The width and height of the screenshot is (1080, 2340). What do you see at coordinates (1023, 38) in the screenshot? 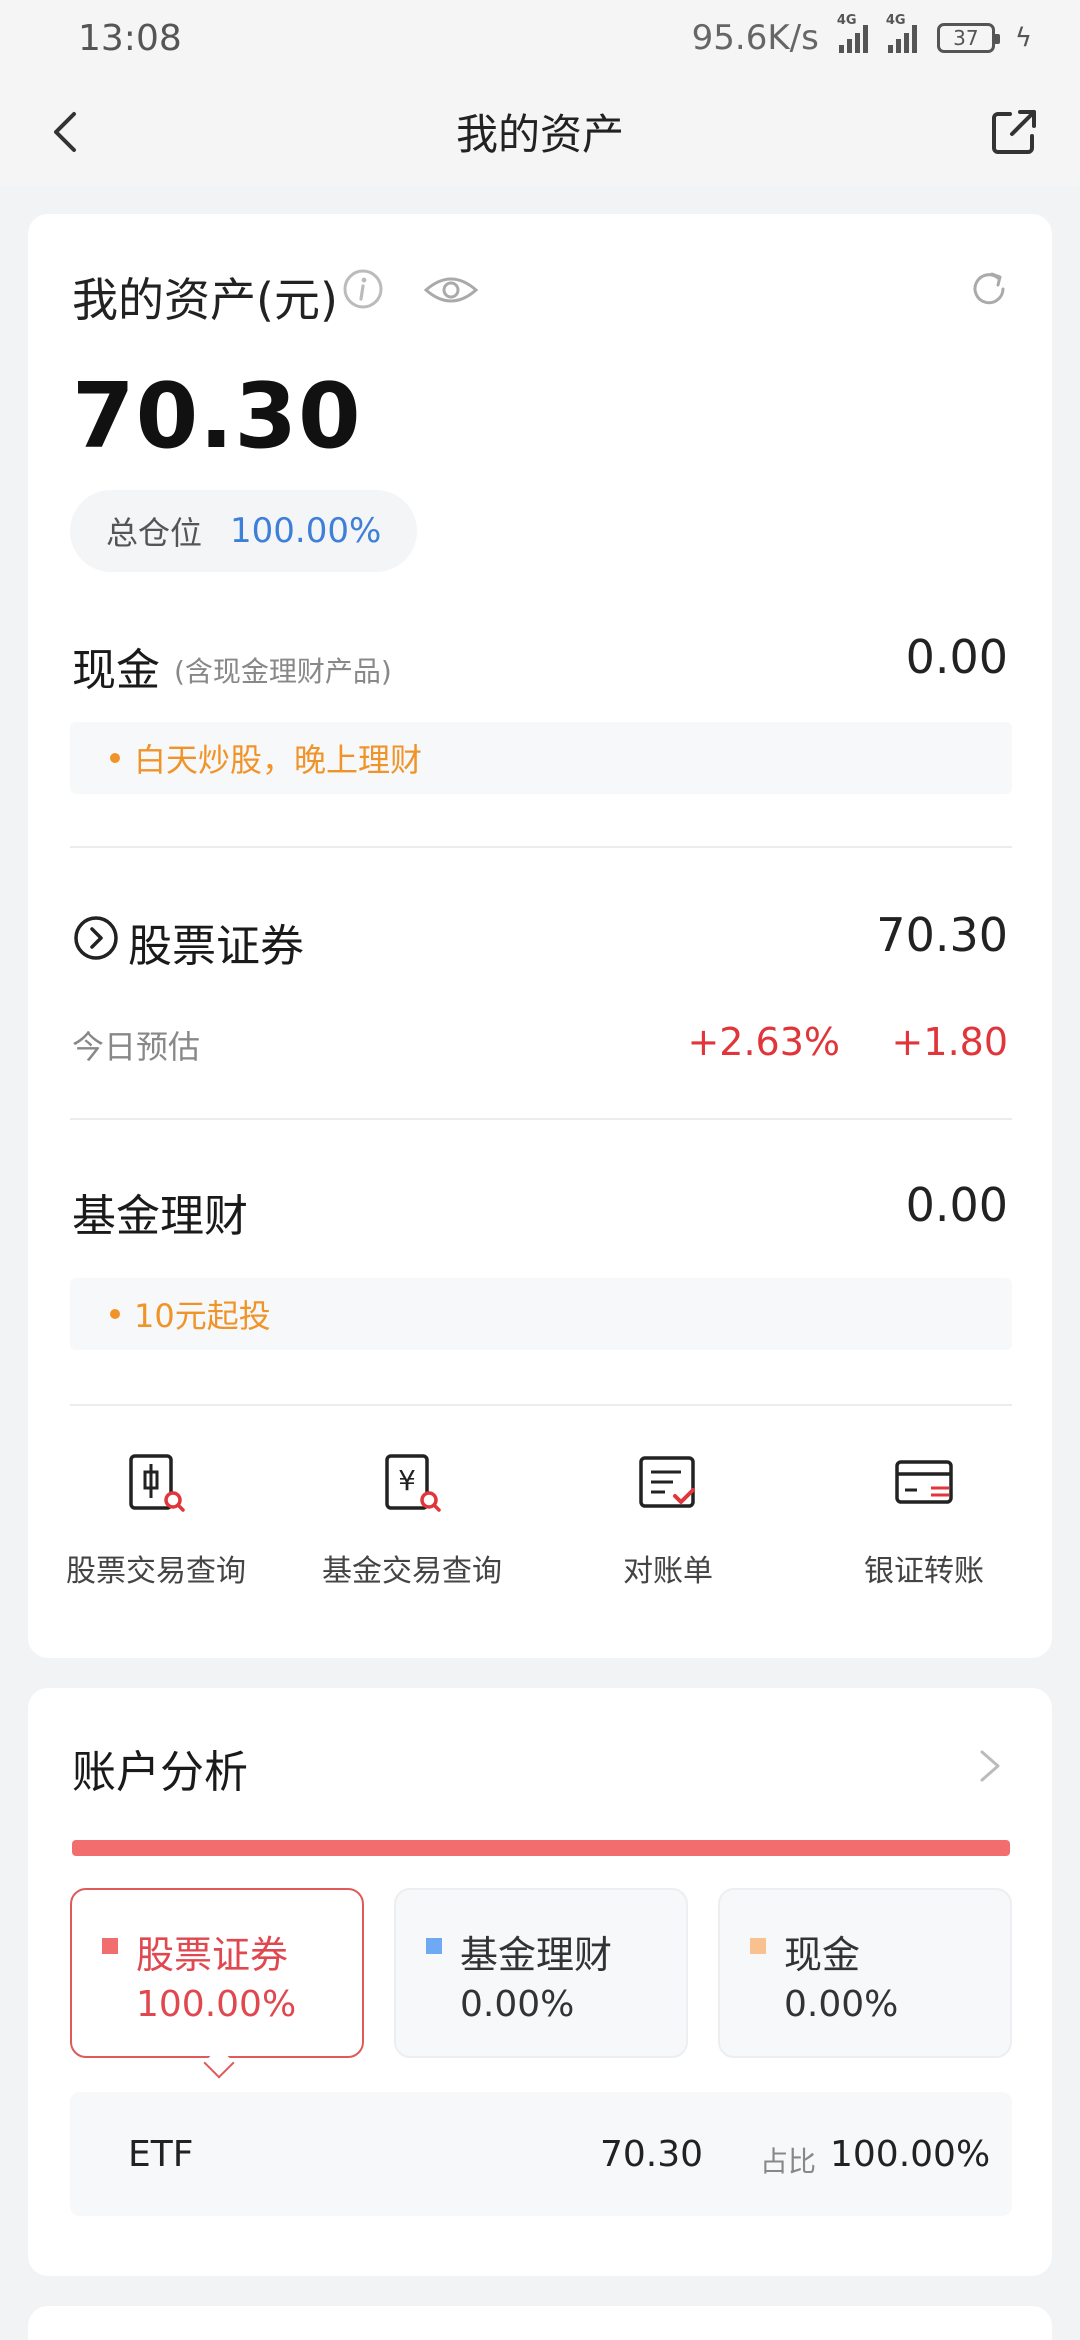
I see `charging-icon: ϟ` at bounding box center [1023, 38].